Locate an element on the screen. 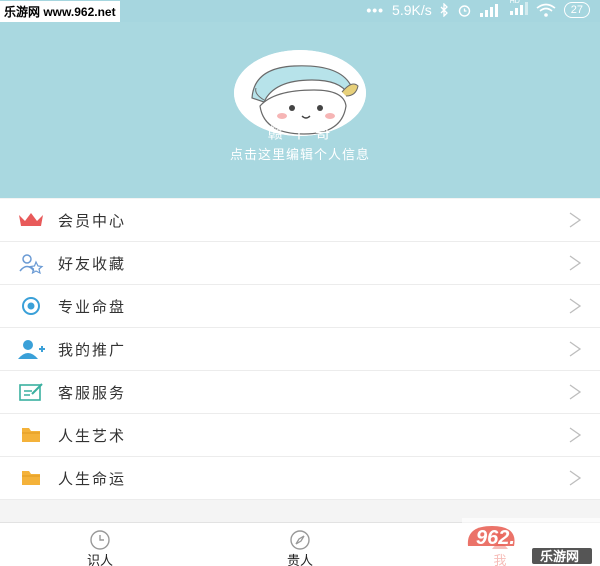  menu-item-customer-service: 客服服务 is located at coordinates (300, 392).